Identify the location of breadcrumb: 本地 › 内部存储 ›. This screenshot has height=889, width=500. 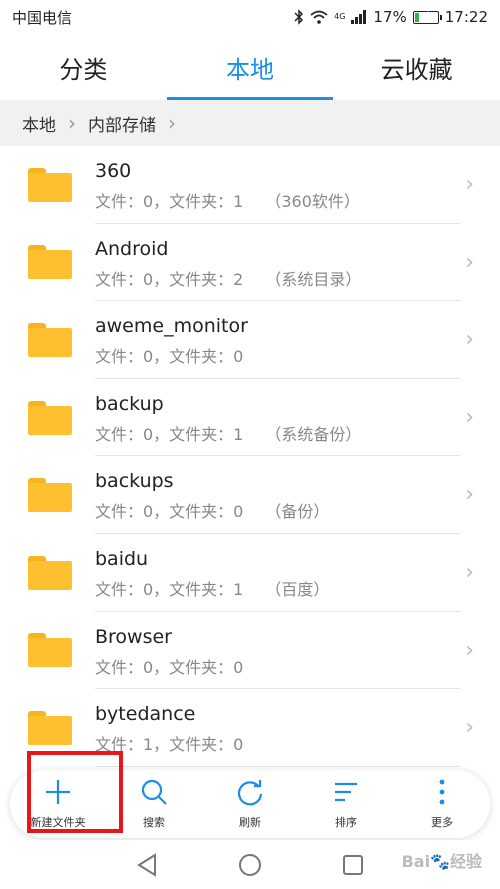
(250, 123).